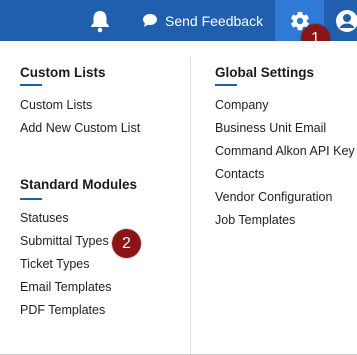 The image size is (357, 355). Describe the element at coordinates (44, 218) in the screenshot. I see `menu-item-statuses: Statuses` at that location.